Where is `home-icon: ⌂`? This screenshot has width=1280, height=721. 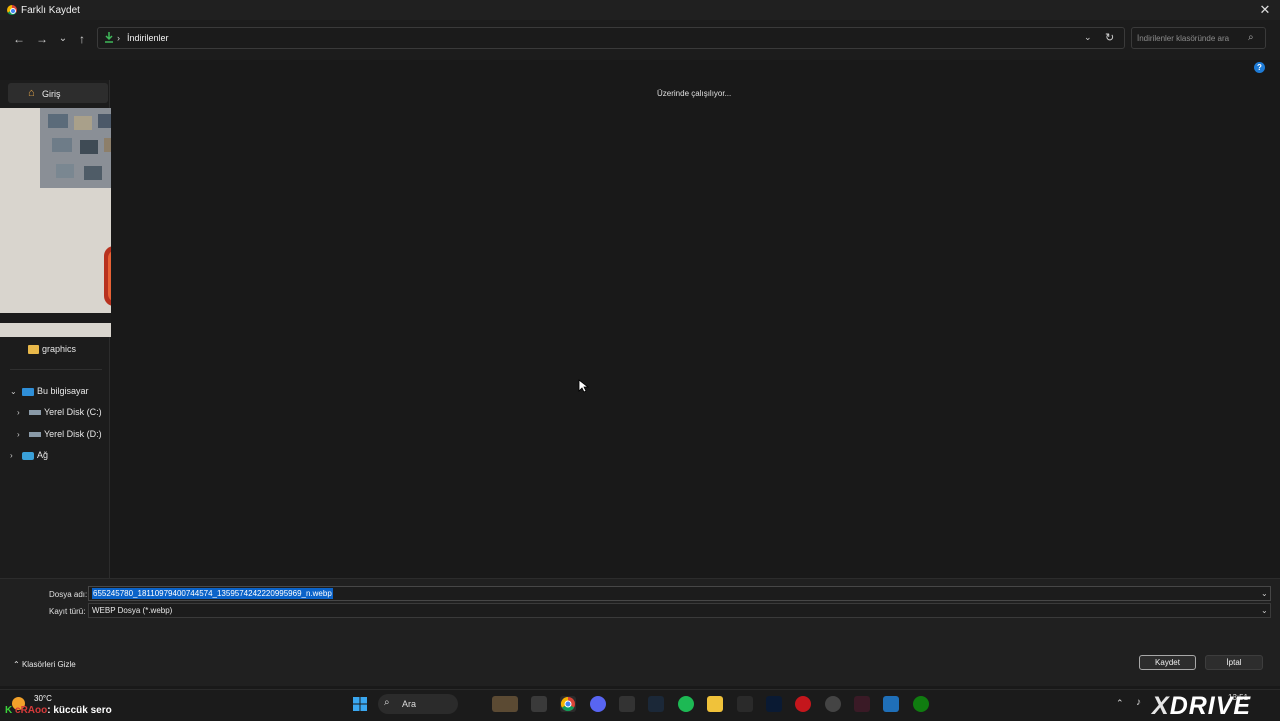
home-icon: ⌂ is located at coordinates (31, 93).